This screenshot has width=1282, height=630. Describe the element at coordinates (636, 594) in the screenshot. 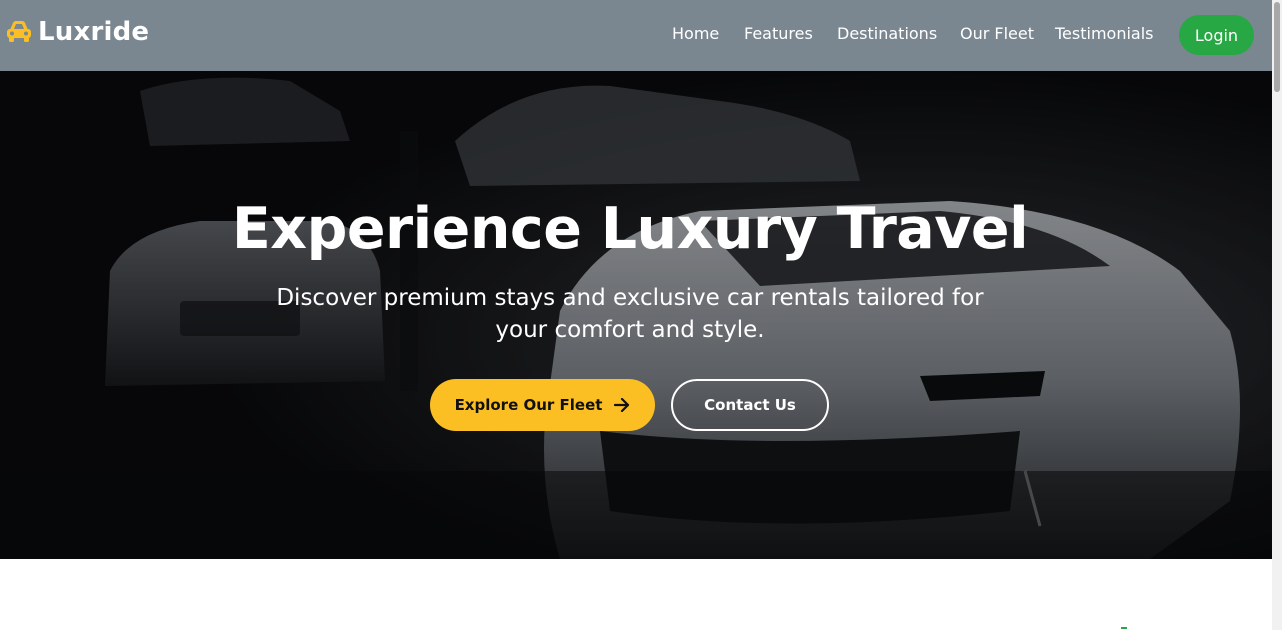

I see `content-section` at that location.